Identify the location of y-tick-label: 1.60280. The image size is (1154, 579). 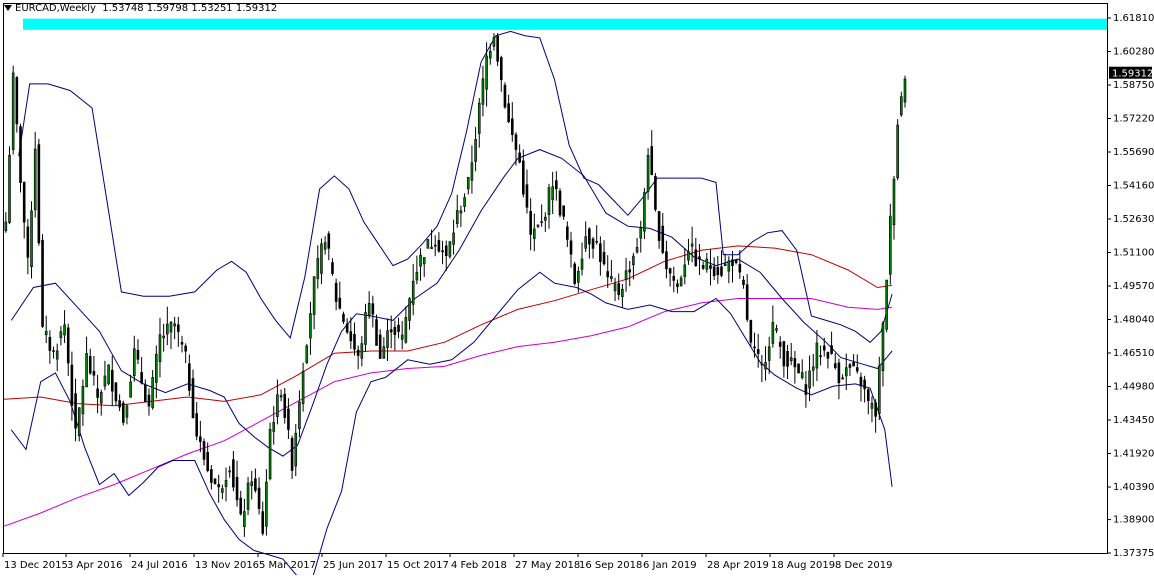
(1133, 52).